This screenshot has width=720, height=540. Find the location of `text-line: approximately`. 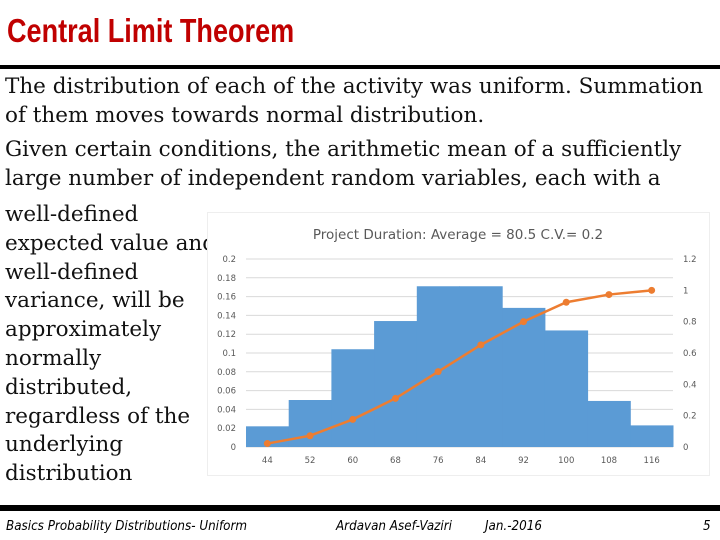

text-line: approximately is located at coordinates (83, 330).